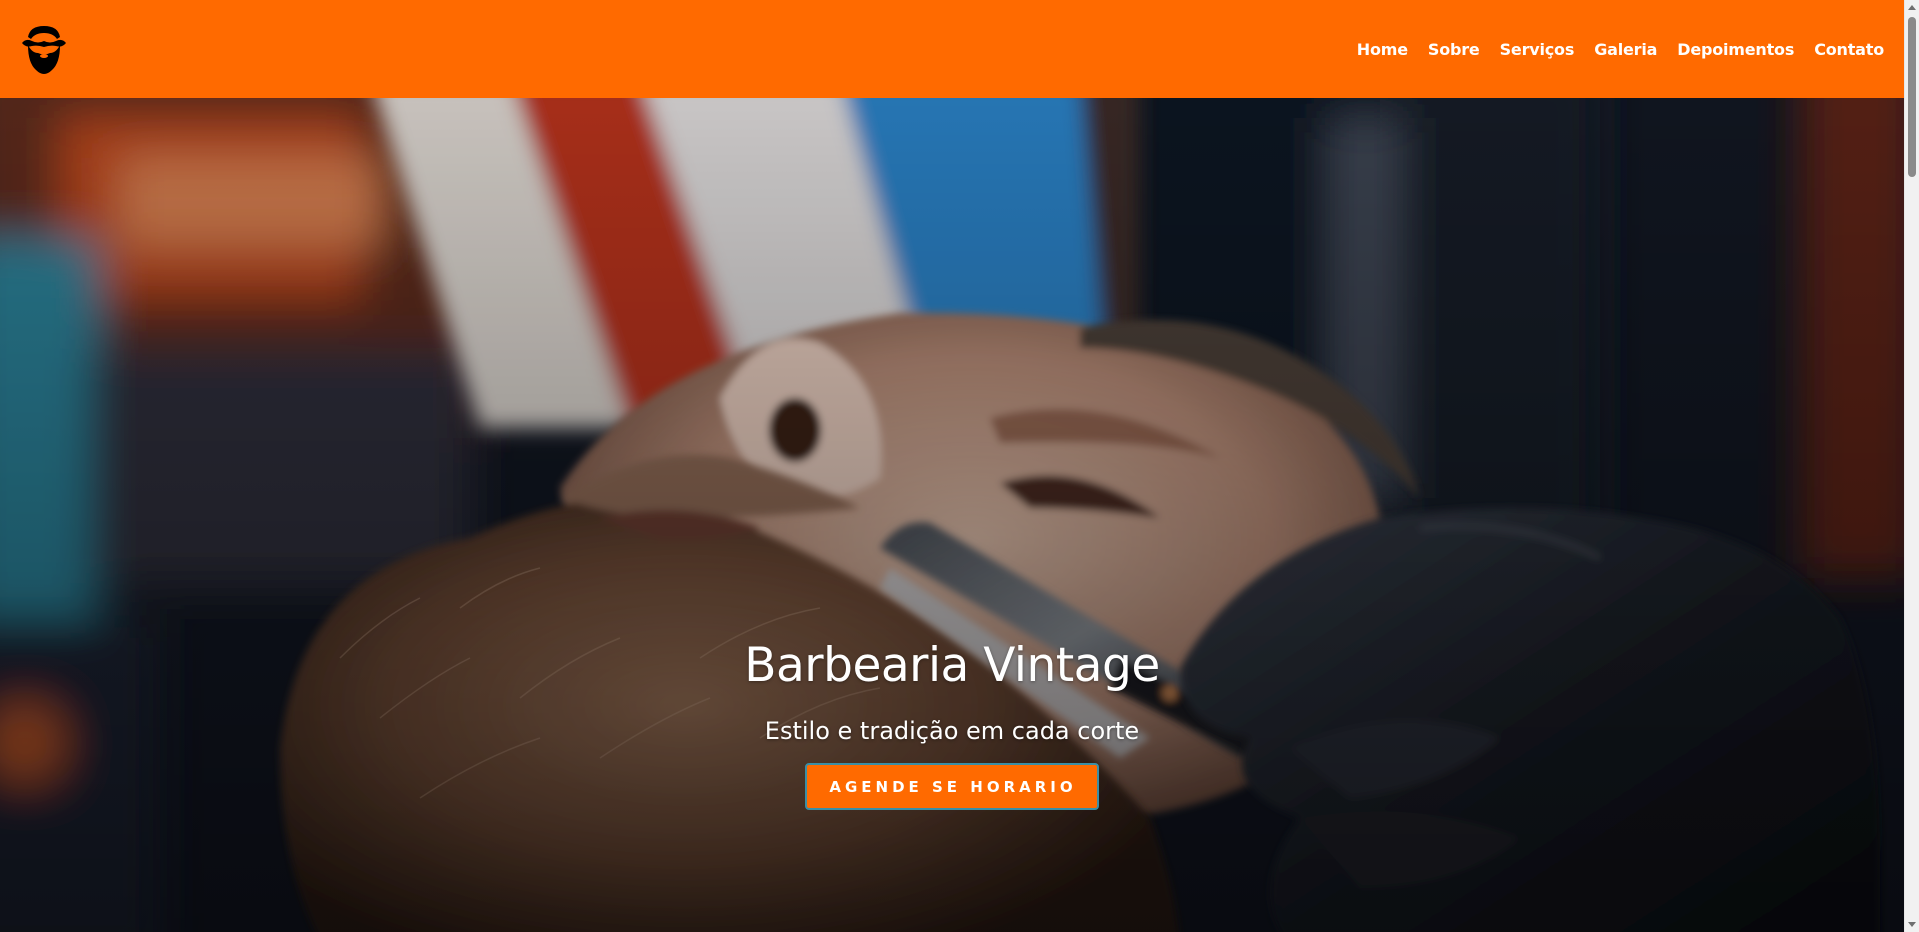  I want to click on bearded-man-icon, so click(44, 50).